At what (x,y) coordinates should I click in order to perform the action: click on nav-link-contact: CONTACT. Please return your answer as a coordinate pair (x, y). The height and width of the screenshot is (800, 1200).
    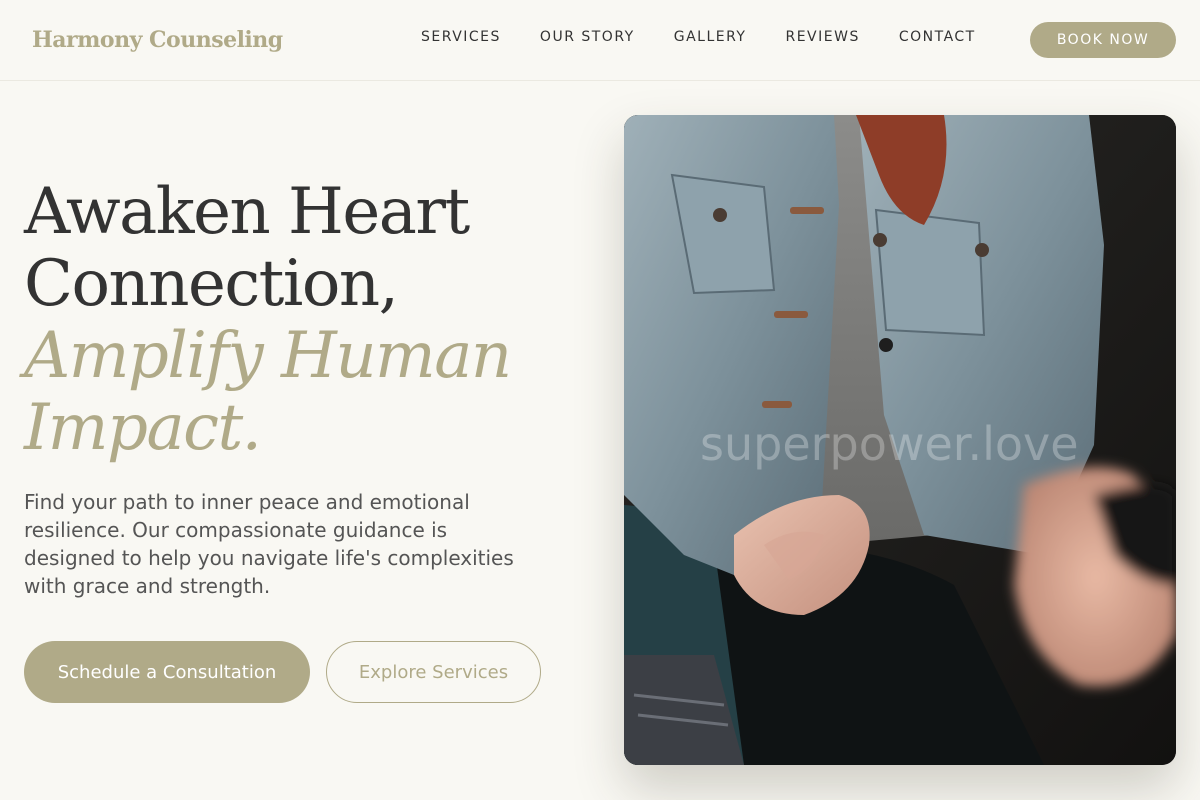
    Looking at the image, I should click on (937, 37).